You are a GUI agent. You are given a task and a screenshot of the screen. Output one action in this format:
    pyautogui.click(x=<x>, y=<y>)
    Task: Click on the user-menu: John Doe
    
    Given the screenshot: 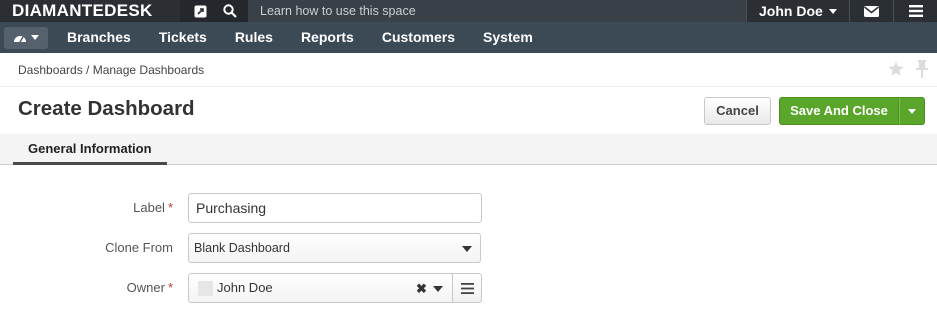 What is the action you would take?
    pyautogui.click(x=798, y=11)
    